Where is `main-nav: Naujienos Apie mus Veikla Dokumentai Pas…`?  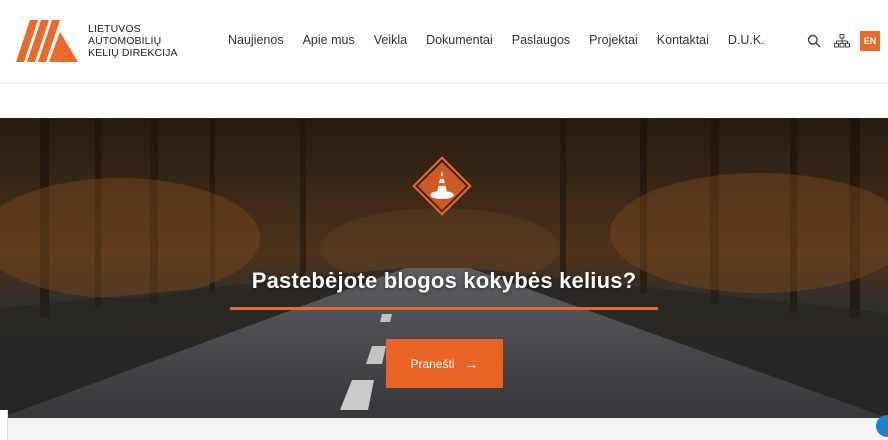 main-nav: Naujienos Apie mus Veikla Dokumentai Pas… is located at coordinates (496, 40).